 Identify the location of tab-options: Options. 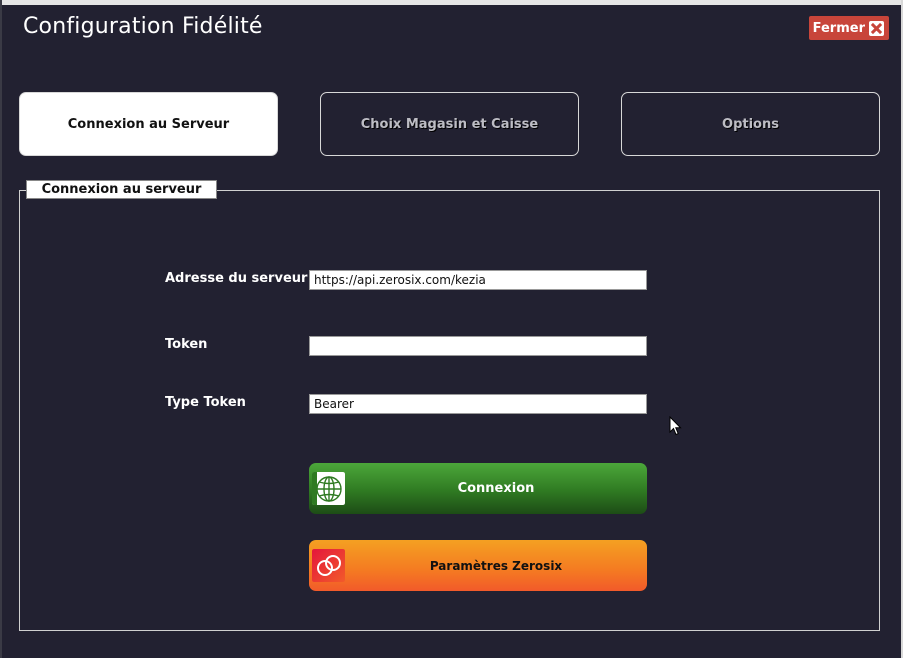
(750, 124).